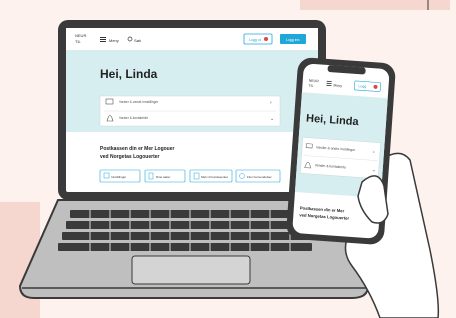 The width and height of the screenshot is (456, 318). I want to click on quick-action-2-label: Dine saker, so click(163, 177).